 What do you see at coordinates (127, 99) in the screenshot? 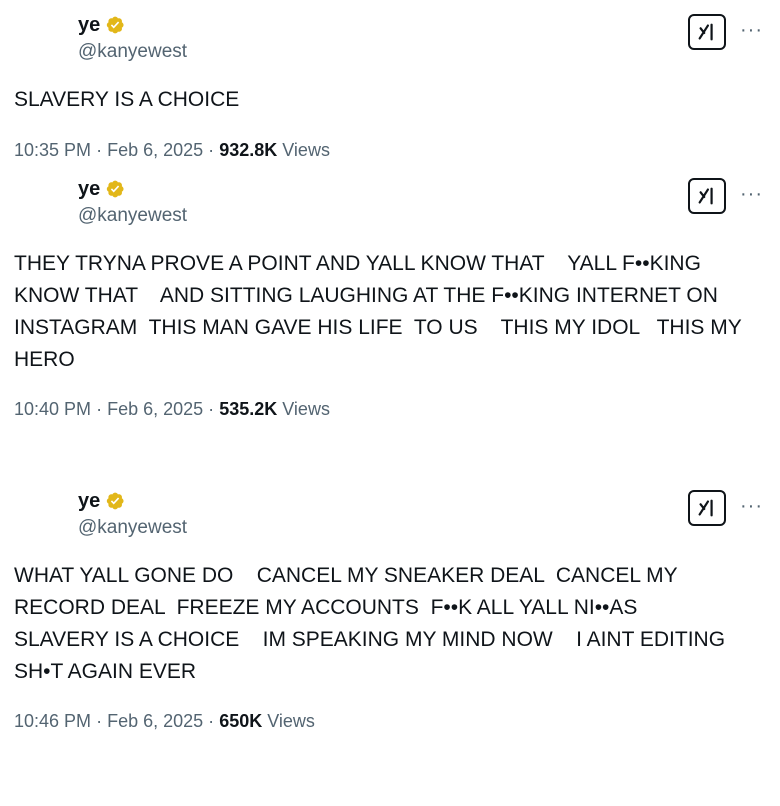
I see `tweet-text: SLAVERY IS A CHOICE` at bounding box center [127, 99].